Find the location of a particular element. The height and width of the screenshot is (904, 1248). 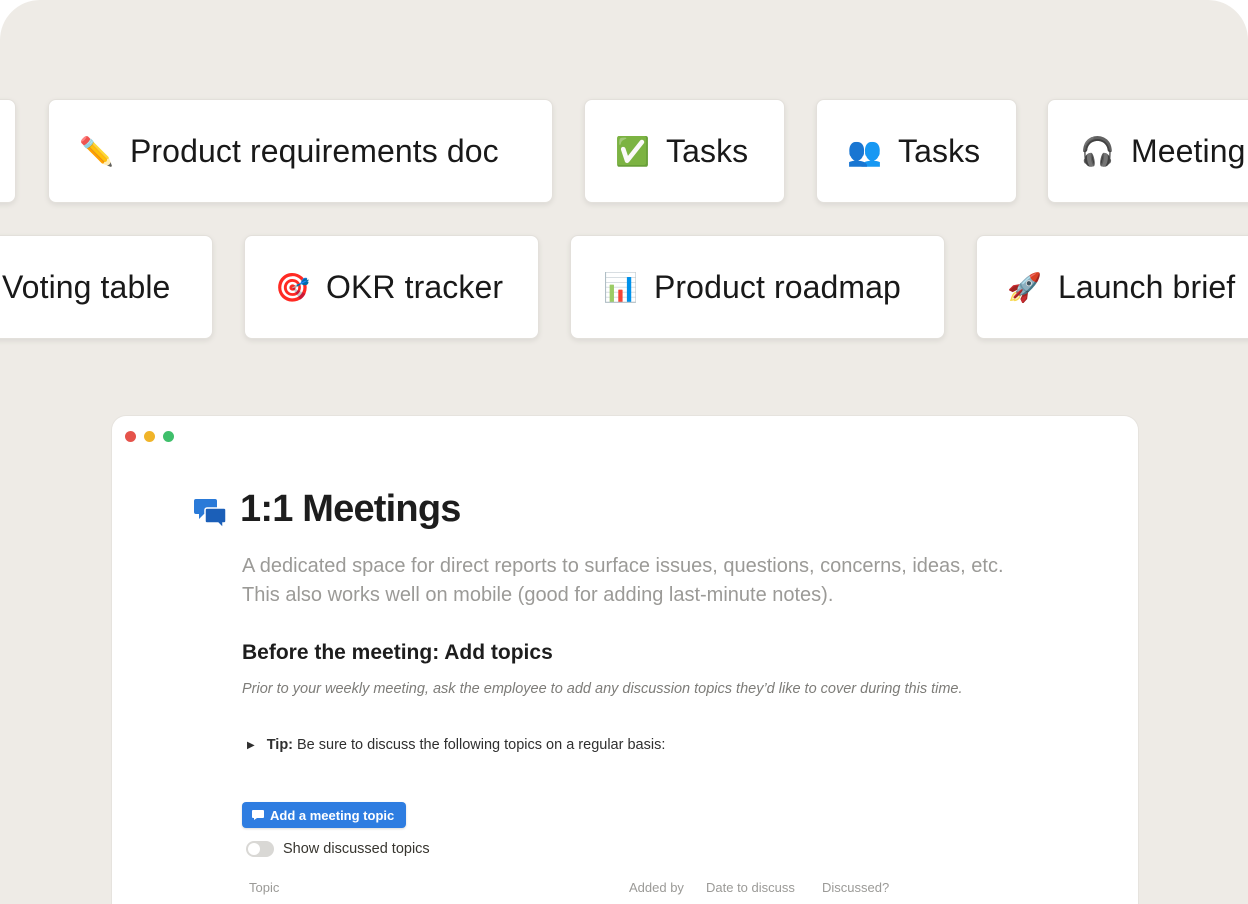

maximize-window-button is located at coordinates (168, 436).